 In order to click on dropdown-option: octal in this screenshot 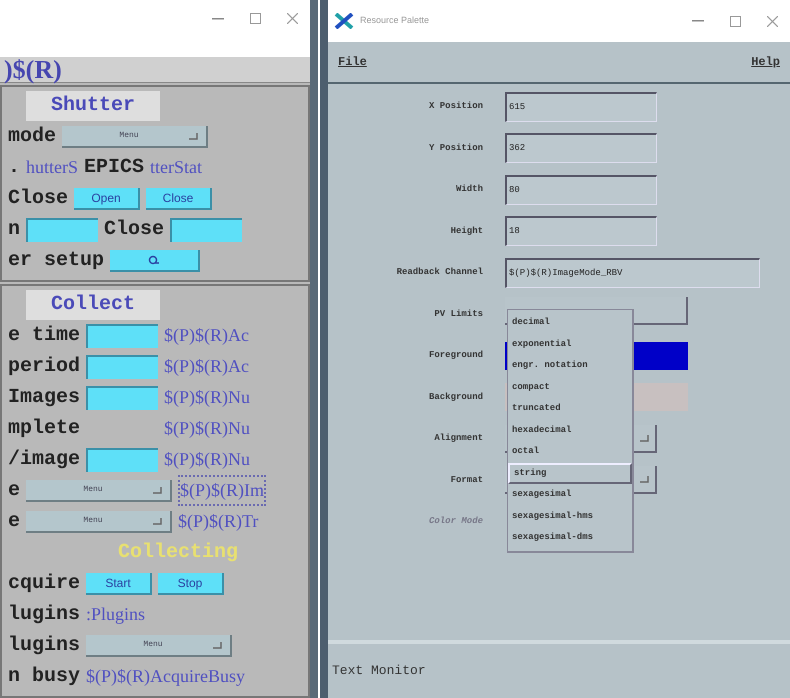, I will do `click(570, 451)`.